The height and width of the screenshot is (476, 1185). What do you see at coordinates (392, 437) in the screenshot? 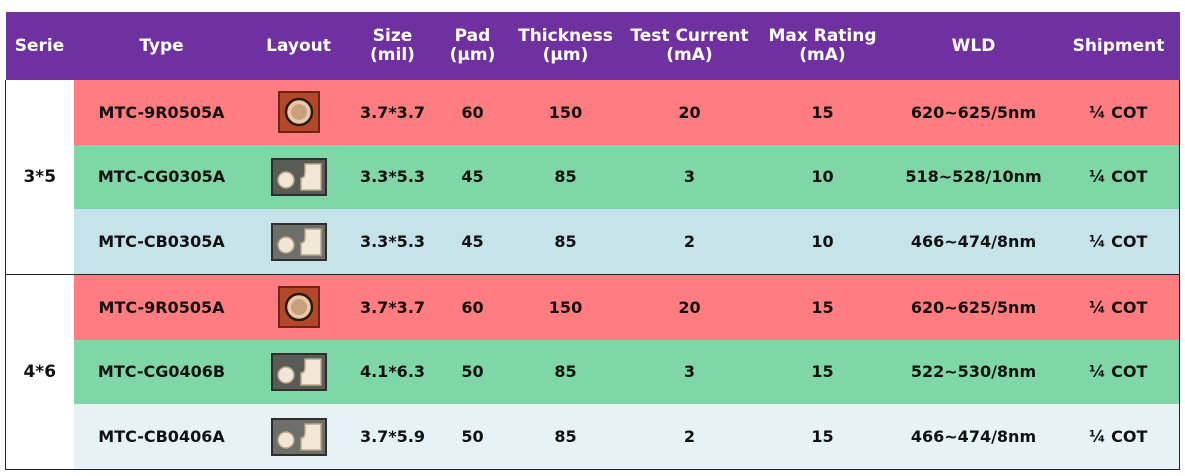
I see `size-cell: 3.7*5.9` at bounding box center [392, 437].